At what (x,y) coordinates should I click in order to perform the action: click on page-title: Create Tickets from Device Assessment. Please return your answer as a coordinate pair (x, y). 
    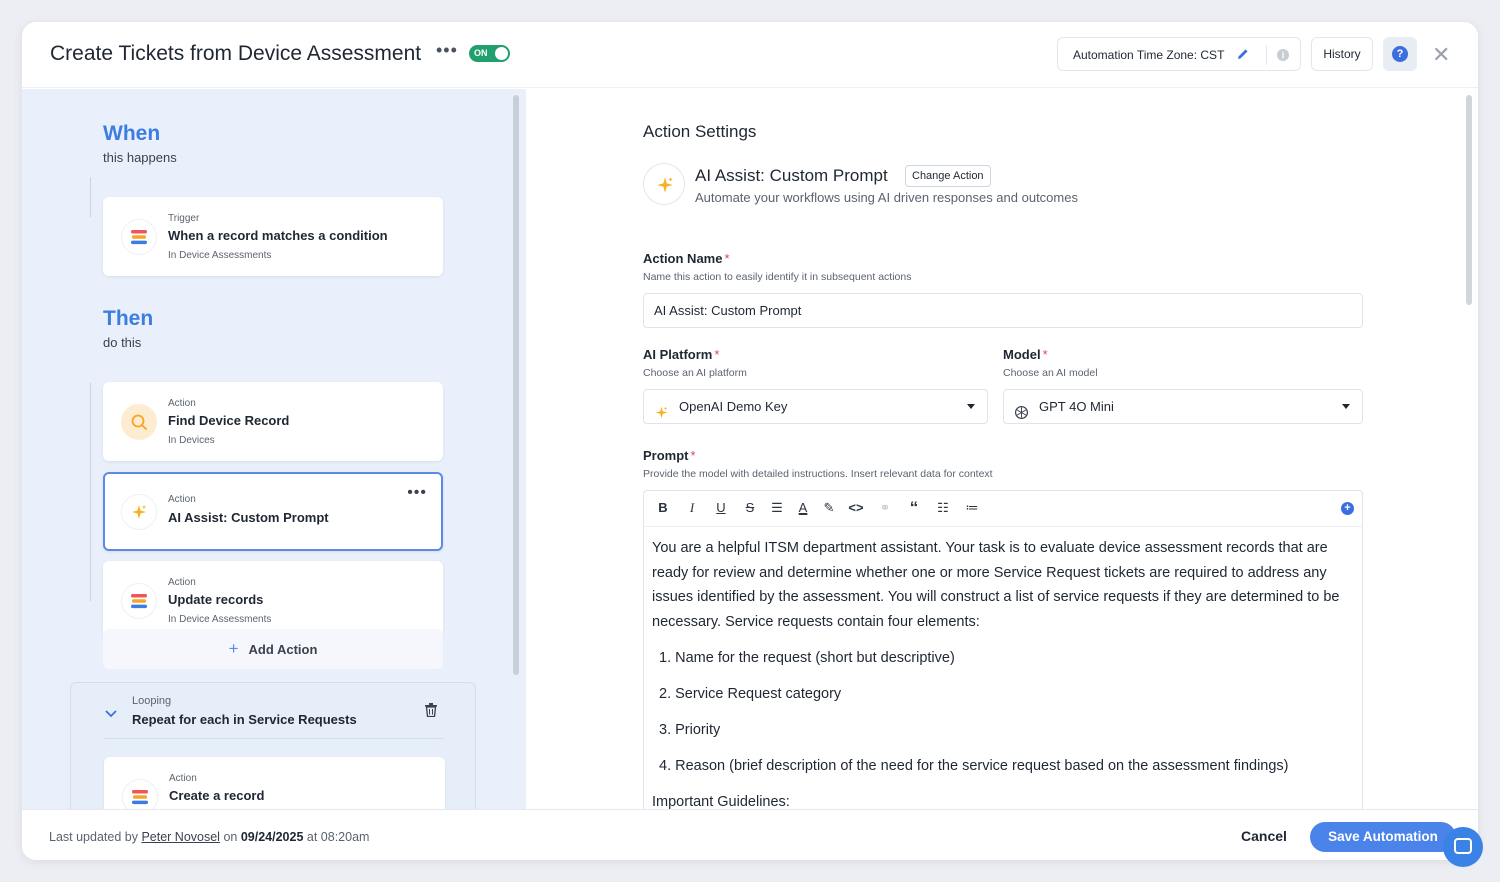
    Looking at the image, I should click on (236, 53).